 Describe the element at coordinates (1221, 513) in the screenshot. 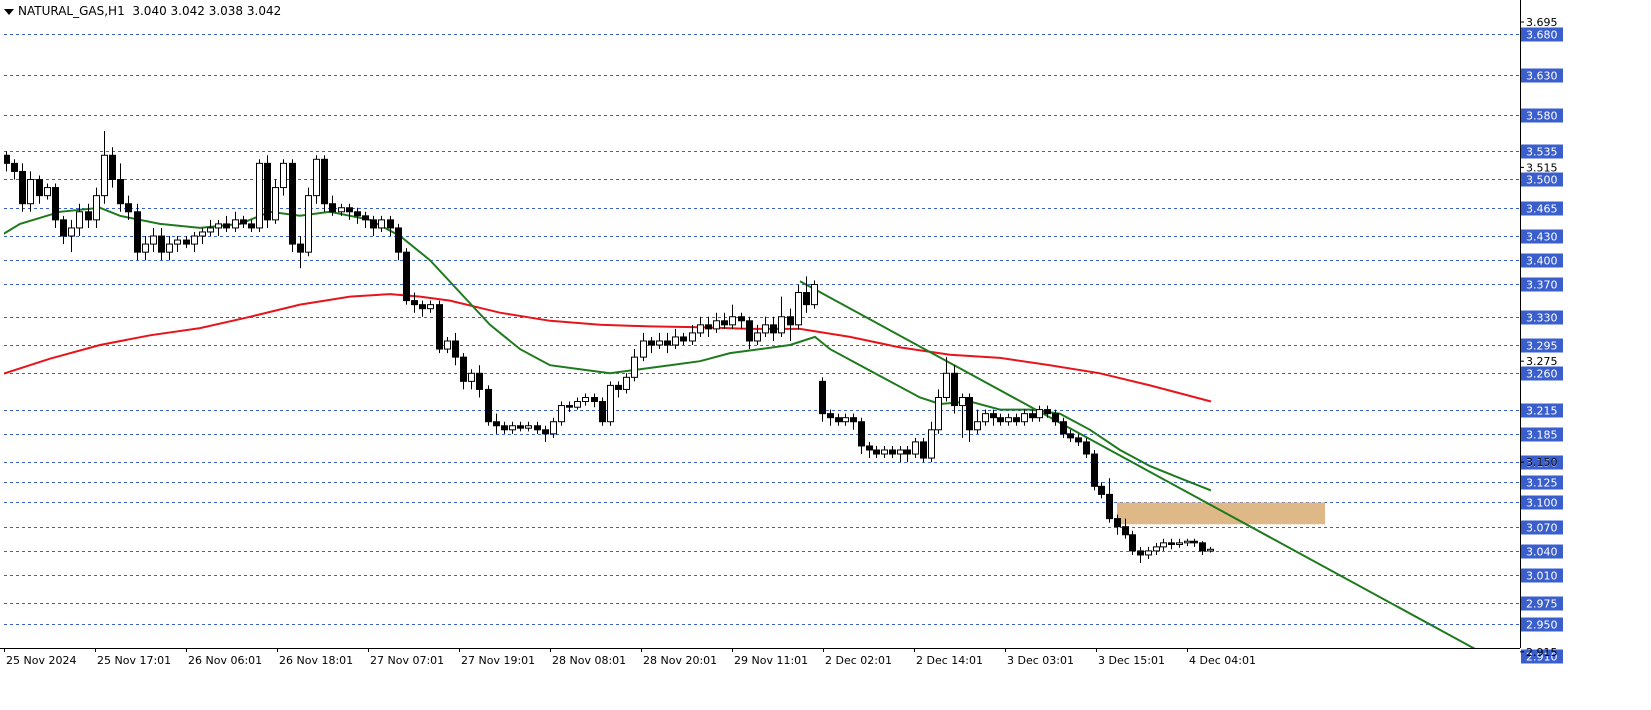

I see `supply-zone-rect` at that location.